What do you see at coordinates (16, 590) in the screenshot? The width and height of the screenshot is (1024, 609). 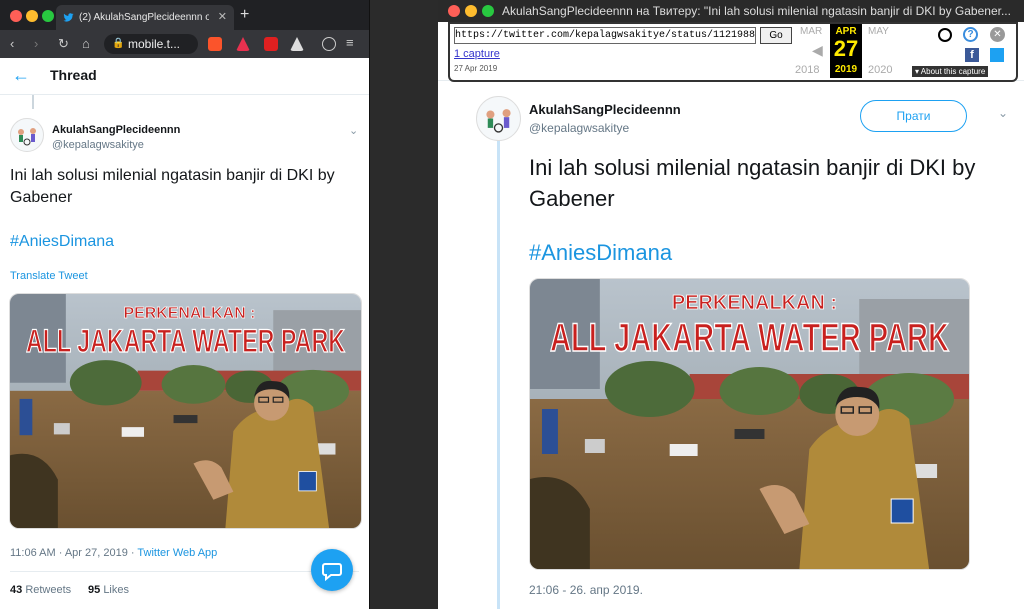 I see `retweets-count: 43` at bounding box center [16, 590].